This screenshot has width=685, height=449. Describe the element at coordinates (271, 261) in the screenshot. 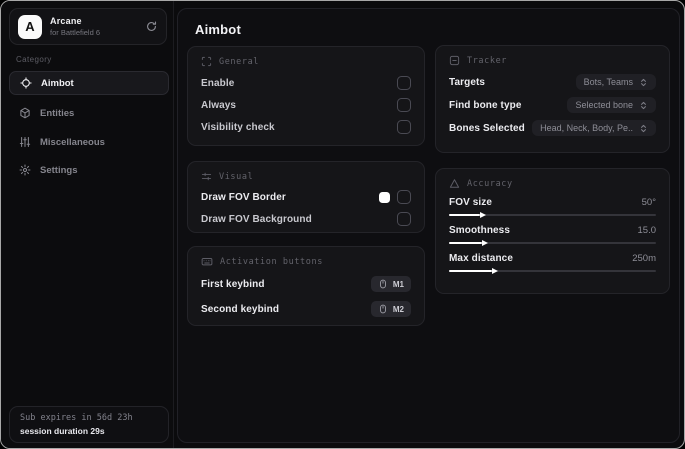

I see `activation-card-title: Activation buttons` at that location.